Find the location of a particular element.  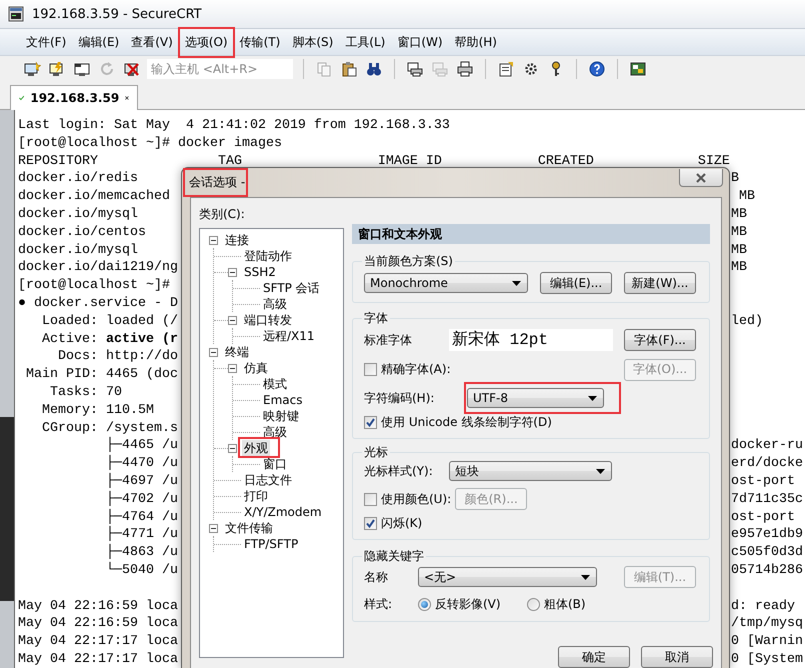

terminal-line: B is located at coordinates (735, 179).